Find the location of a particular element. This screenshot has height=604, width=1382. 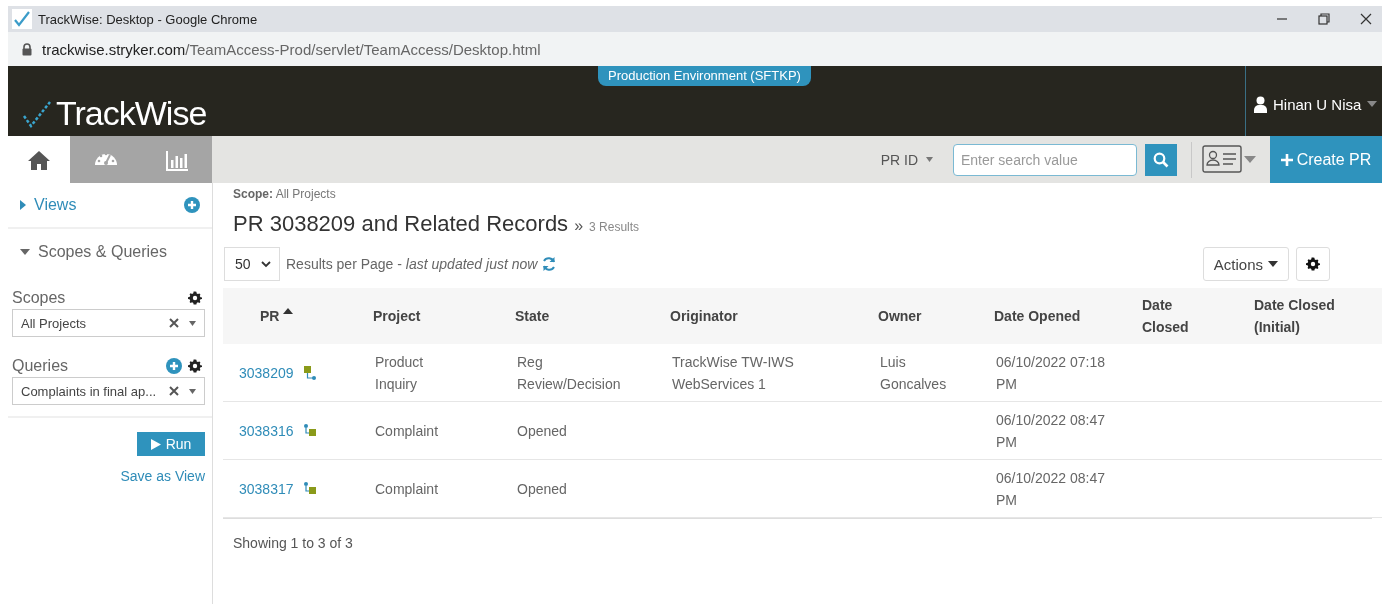

search-field-dropdown: PR ID is located at coordinates (906, 159).